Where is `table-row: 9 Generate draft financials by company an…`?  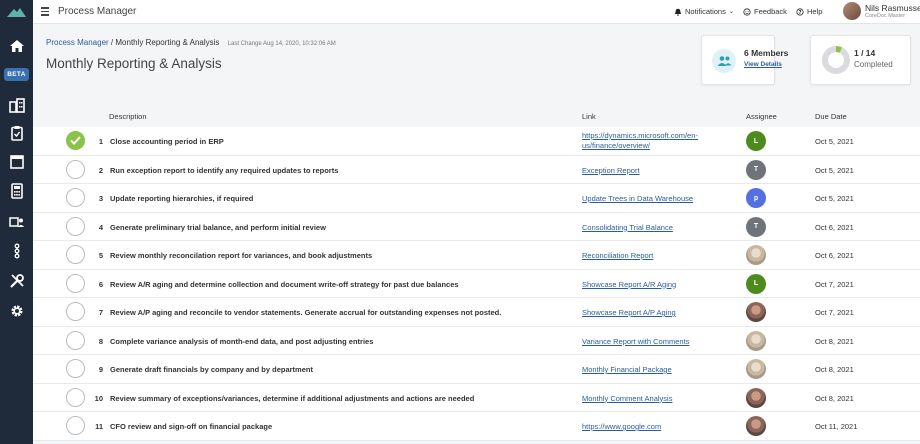 table-row: 9 Generate draft financials by company an… is located at coordinates (476, 369).